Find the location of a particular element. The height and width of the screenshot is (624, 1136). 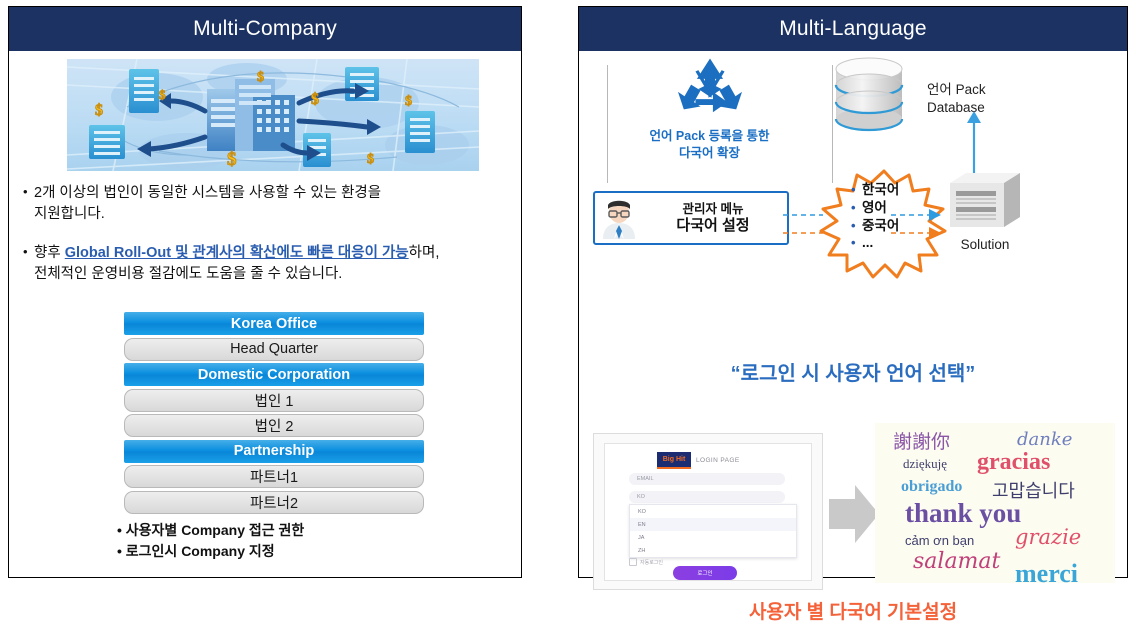

language-pack-database-group is located at coordinates (869, 96).